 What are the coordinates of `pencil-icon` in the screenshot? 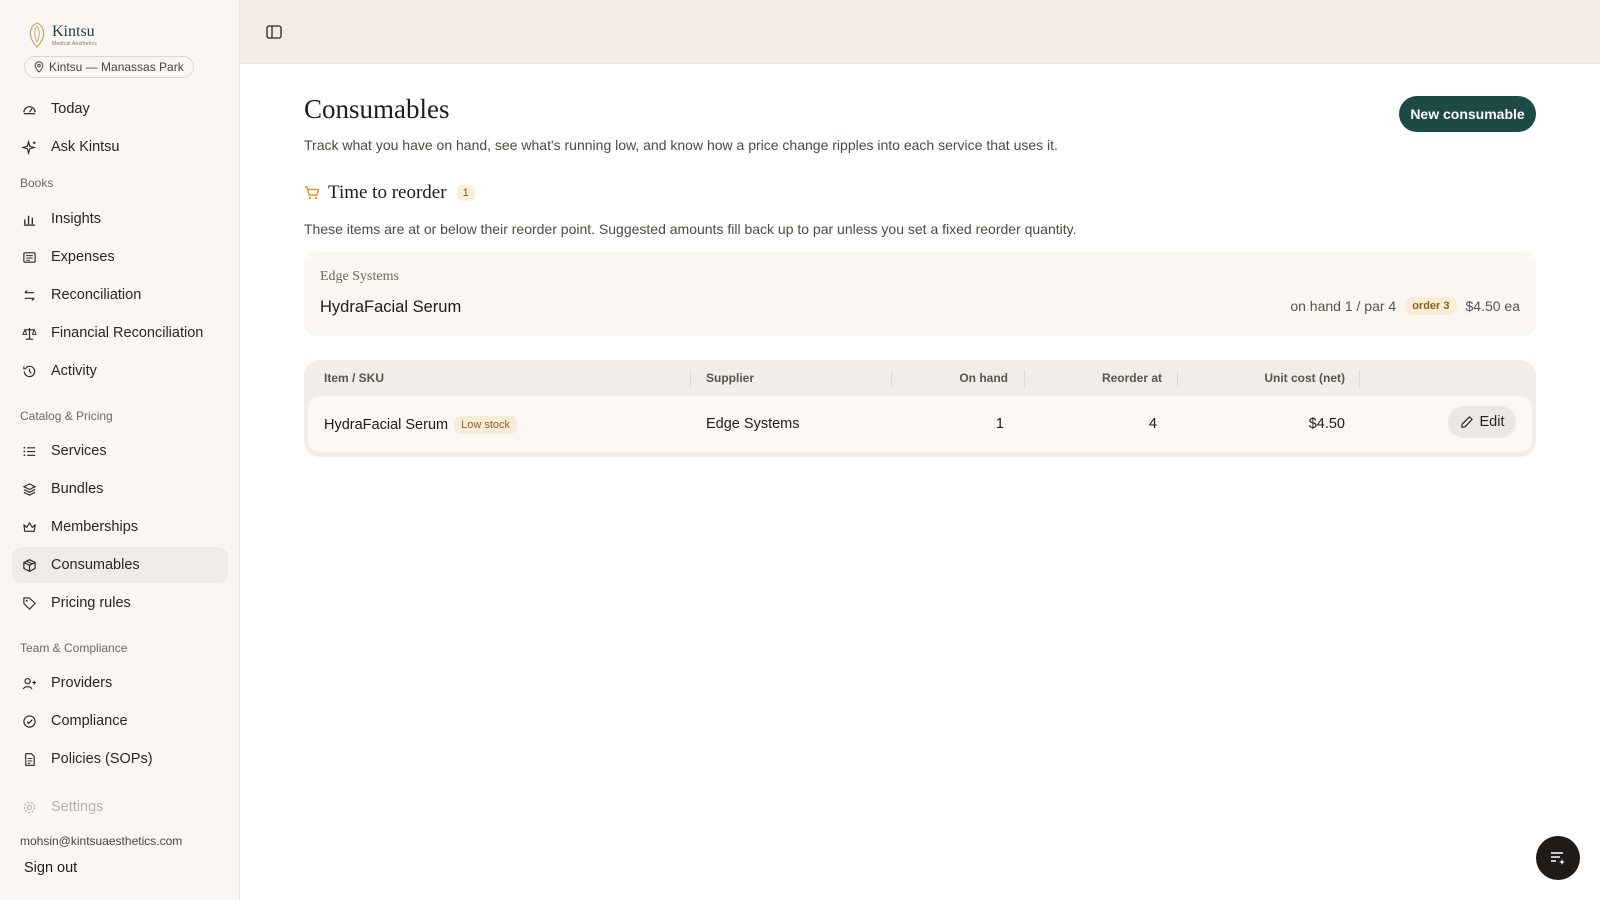 It's located at (1466, 422).